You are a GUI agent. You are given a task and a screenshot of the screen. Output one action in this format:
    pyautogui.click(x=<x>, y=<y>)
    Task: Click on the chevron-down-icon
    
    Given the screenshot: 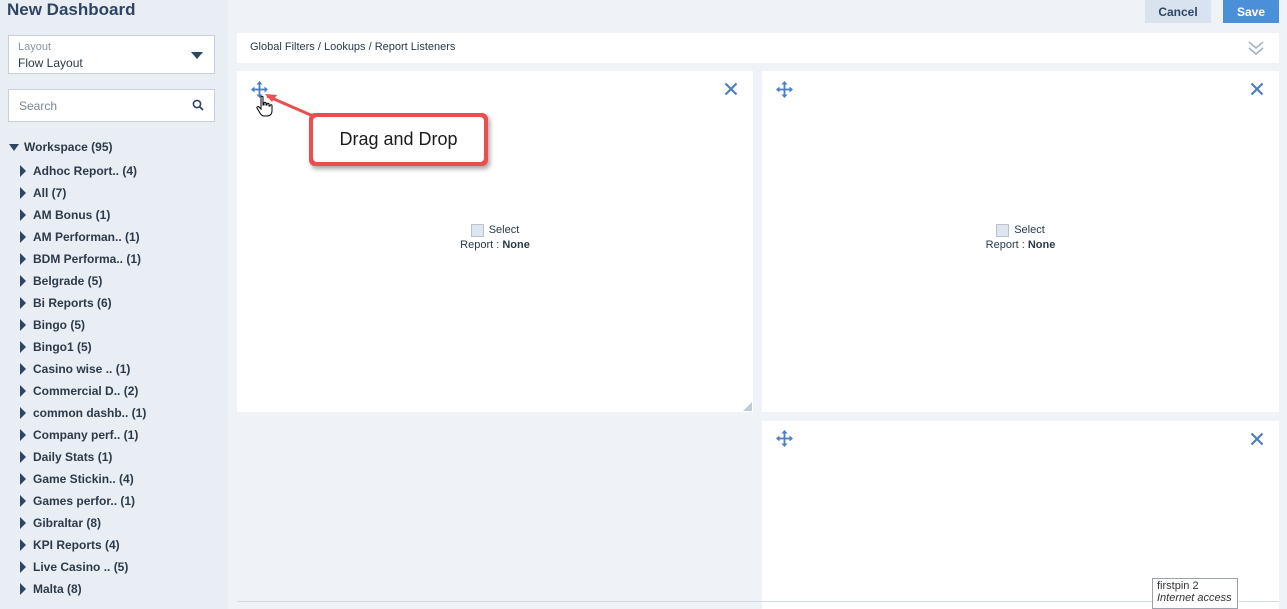 What is the action you would take?
    pyautogui.click(x=197, y=55)
    